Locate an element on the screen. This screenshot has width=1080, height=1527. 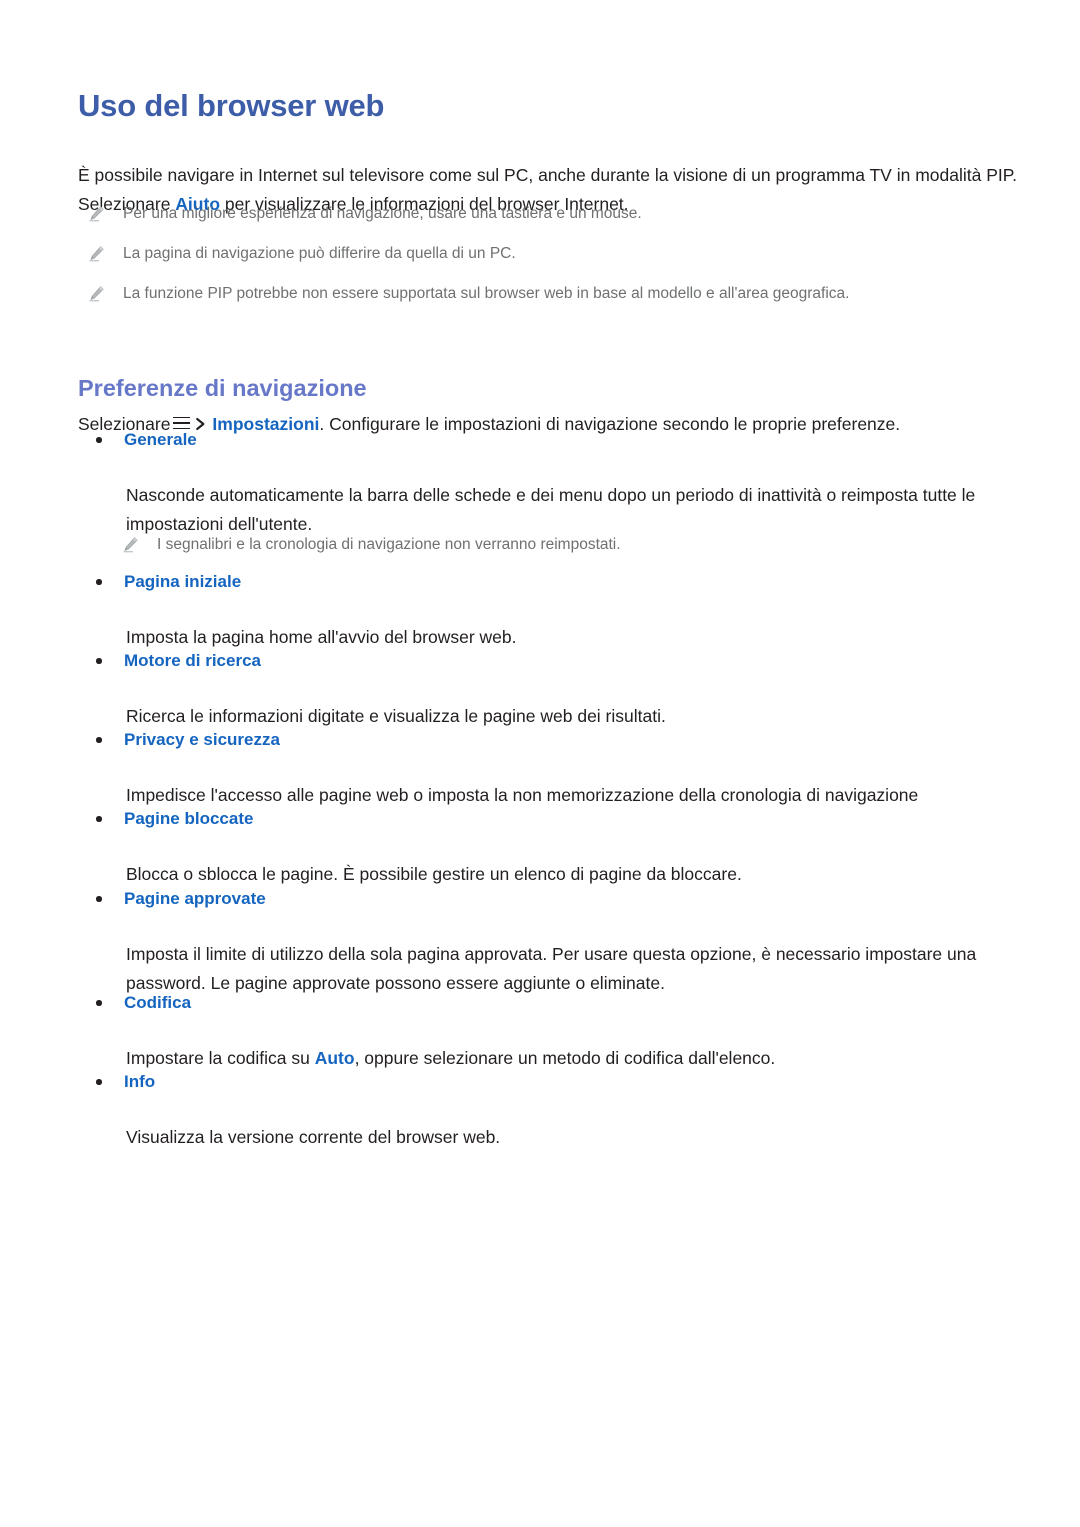
chevron-right-icon is located at coordinates (201, 420).